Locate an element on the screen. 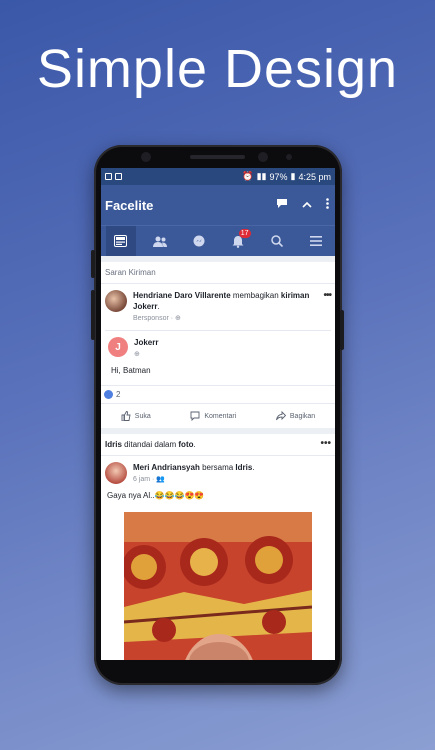 Image resolution: width=435 pixels, height=750 pixels. like-label: Suka is located at coordinates (142, 416).